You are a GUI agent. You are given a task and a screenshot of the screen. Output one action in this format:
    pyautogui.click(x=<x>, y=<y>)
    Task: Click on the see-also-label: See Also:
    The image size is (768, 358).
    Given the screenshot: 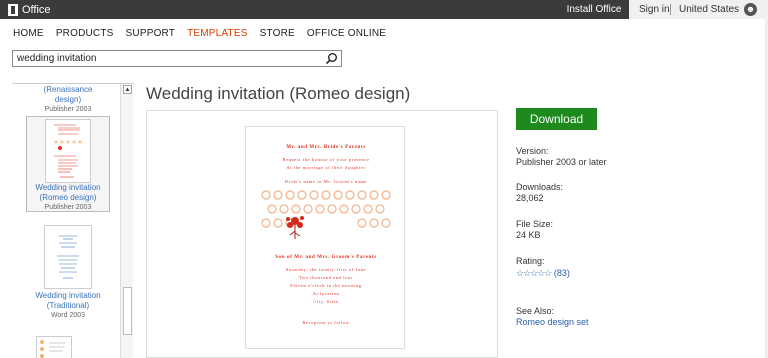 What is the action you would take?
    pyautogui.click(x=535, y=311)
    